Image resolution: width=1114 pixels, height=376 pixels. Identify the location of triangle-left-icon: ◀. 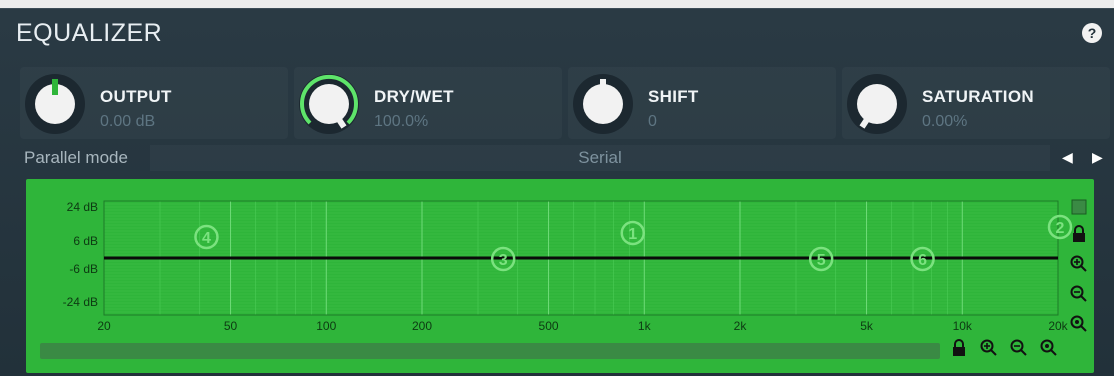
(1067, 157).